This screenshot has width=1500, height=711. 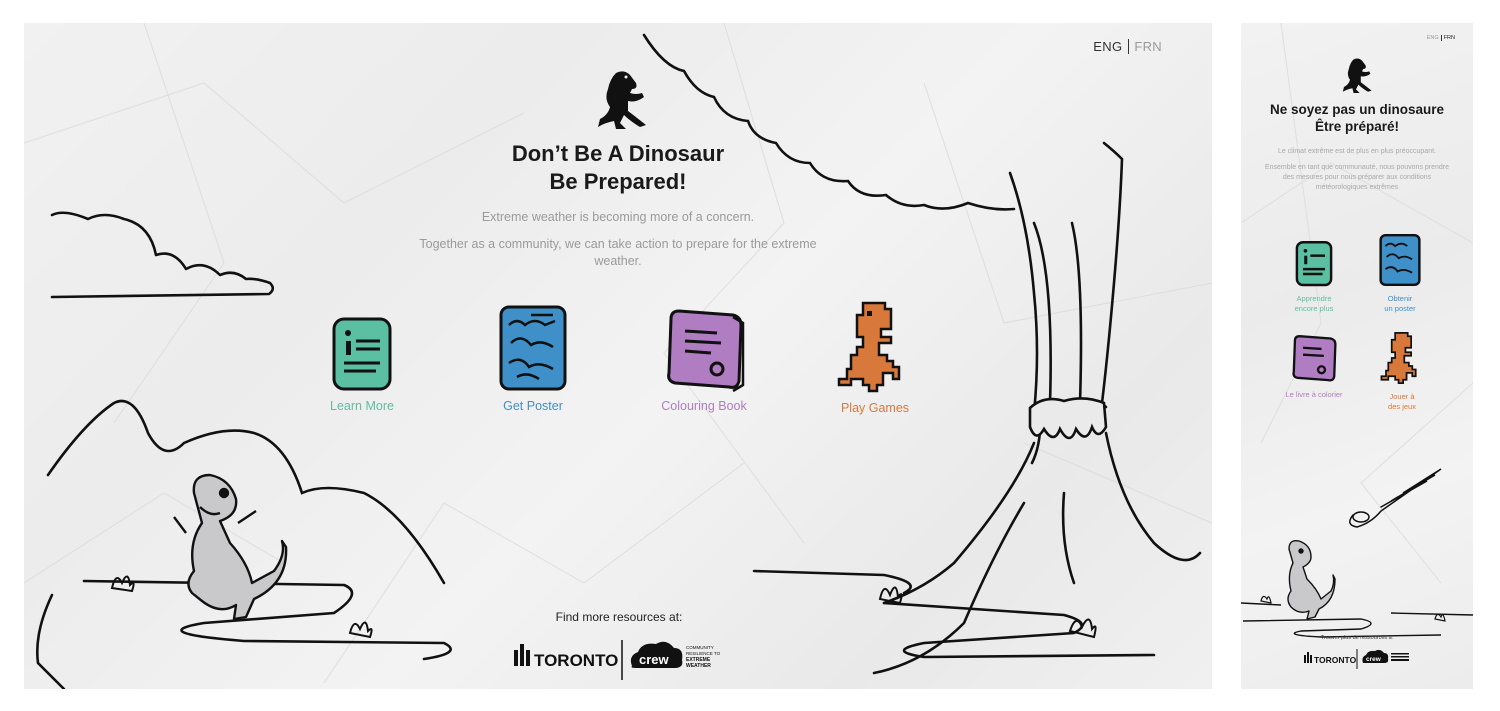 What do you see at coordinates (875, 408) in the screenshot?
I see `play-games-label: Play Games` at bounding box center [875, 408].